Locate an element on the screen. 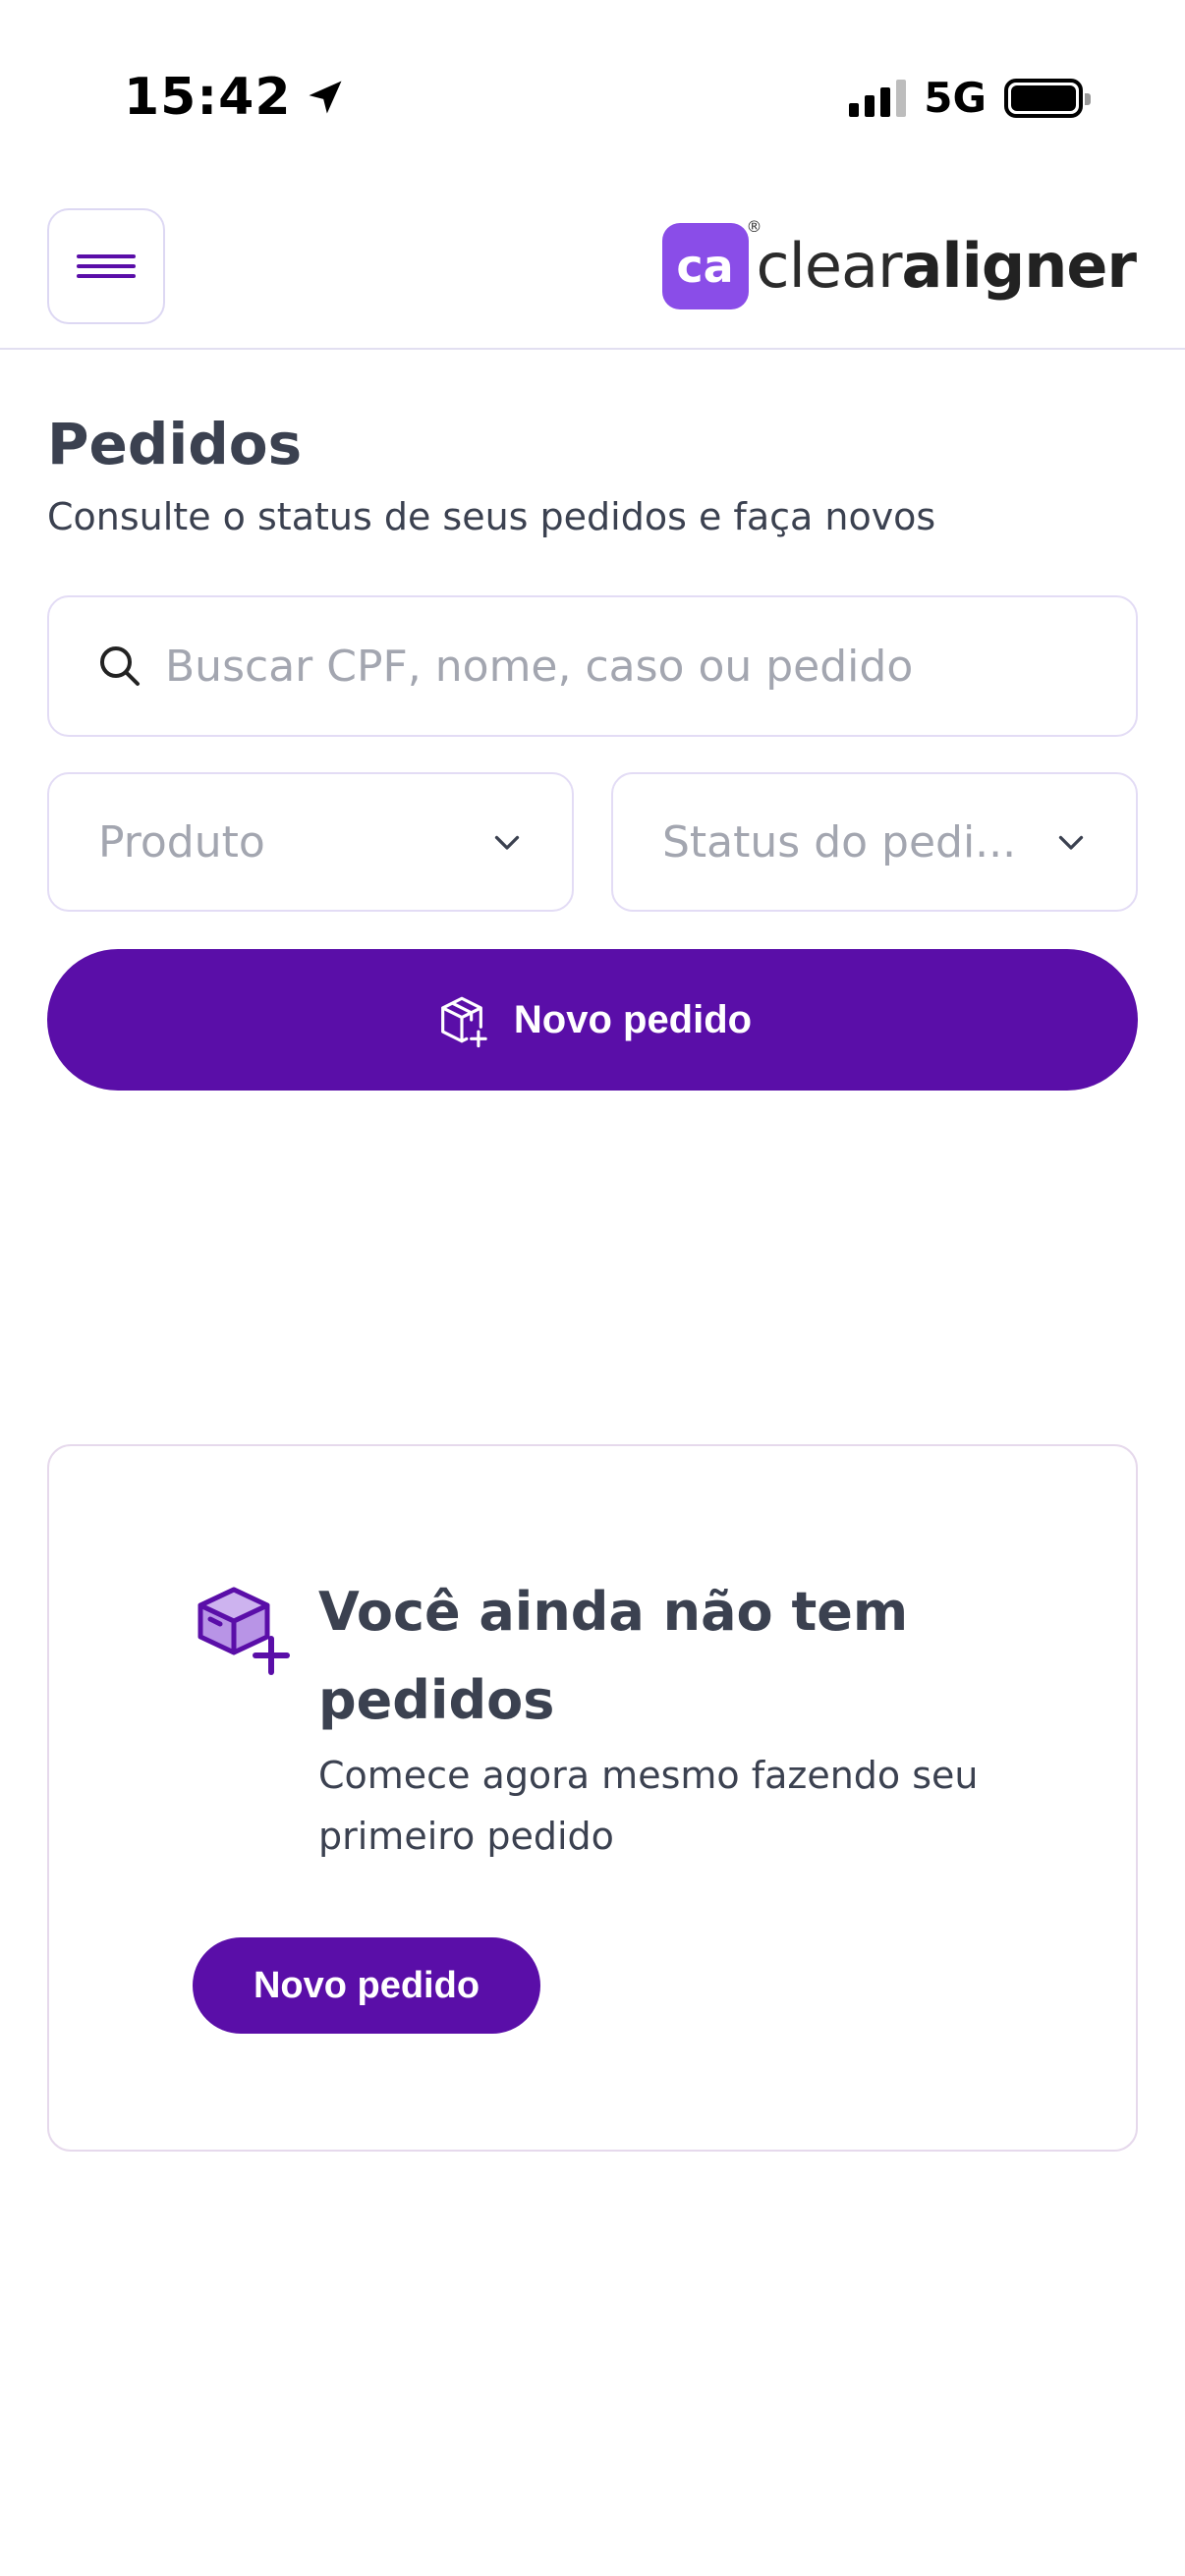 The height and width of the screenshot is (2576, 1185). hamburger-menu-icon is located at coordinates (107, 266).